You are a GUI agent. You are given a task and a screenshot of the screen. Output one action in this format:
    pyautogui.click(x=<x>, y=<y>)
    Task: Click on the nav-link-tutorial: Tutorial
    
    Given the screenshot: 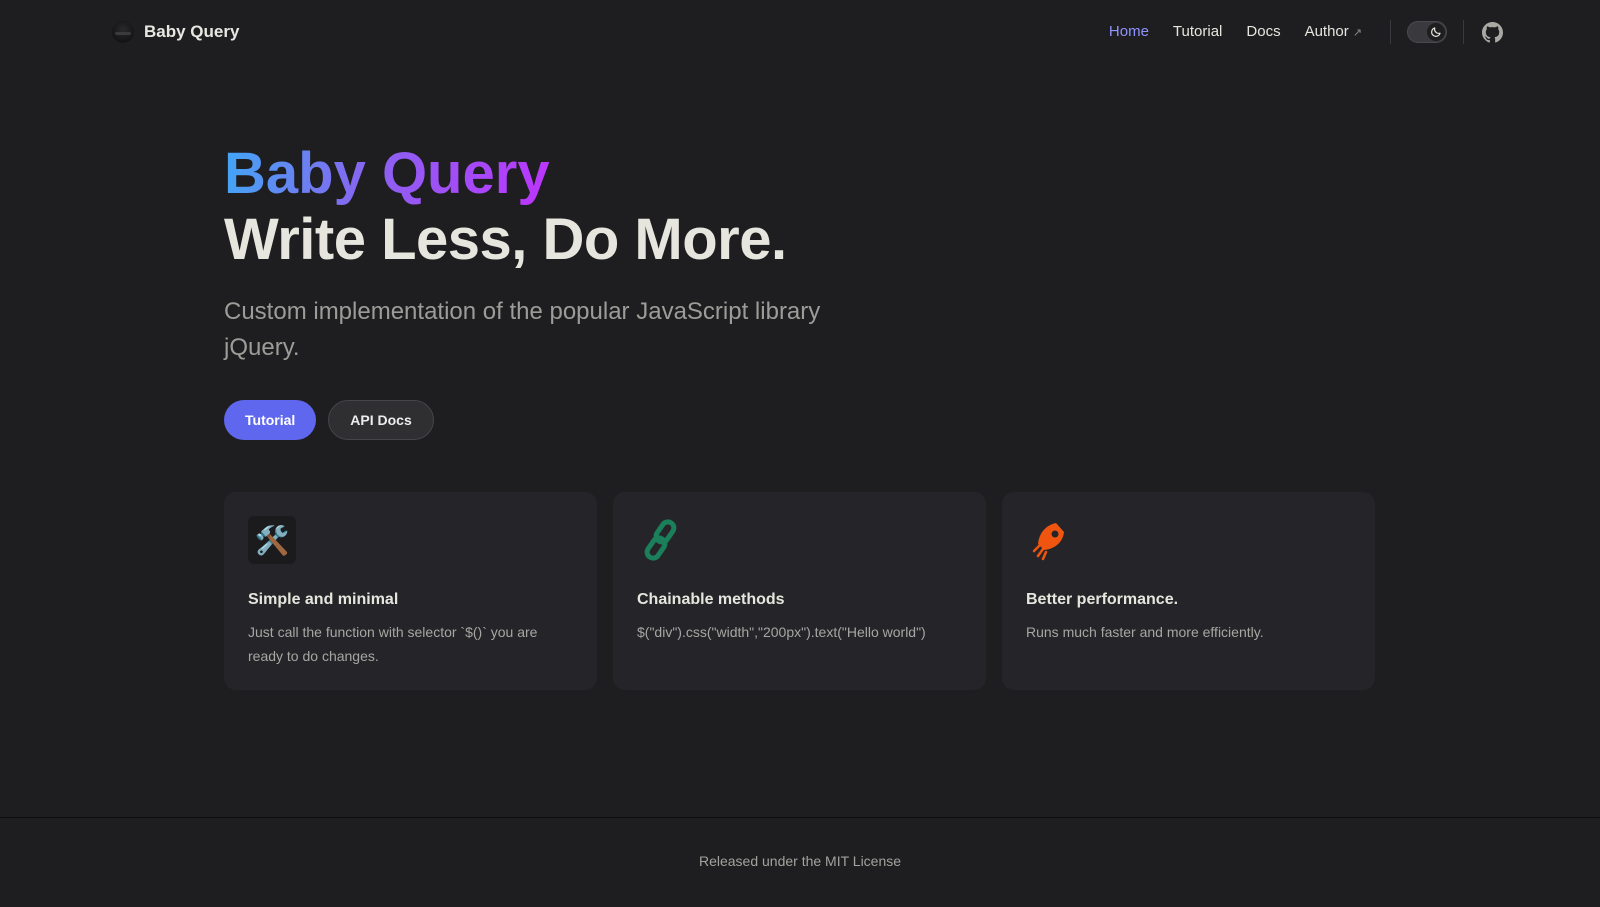 What is the action you would take?
    pyautogui.click(x=1197, y=32)
    